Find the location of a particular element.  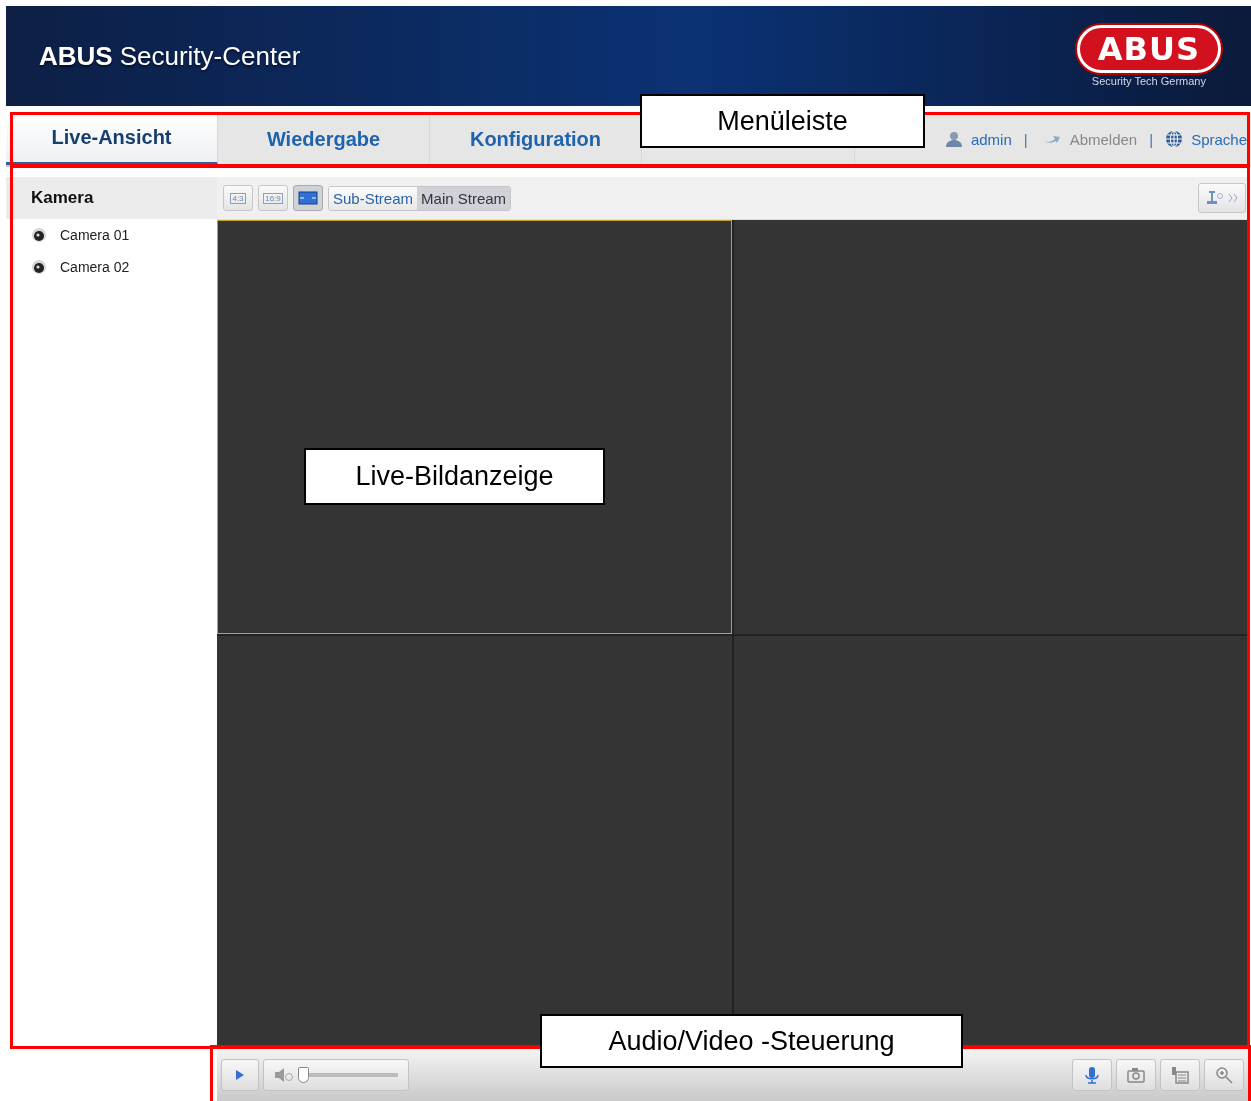

view-mode-button: 16:9 is located at coordinates (273, 198).